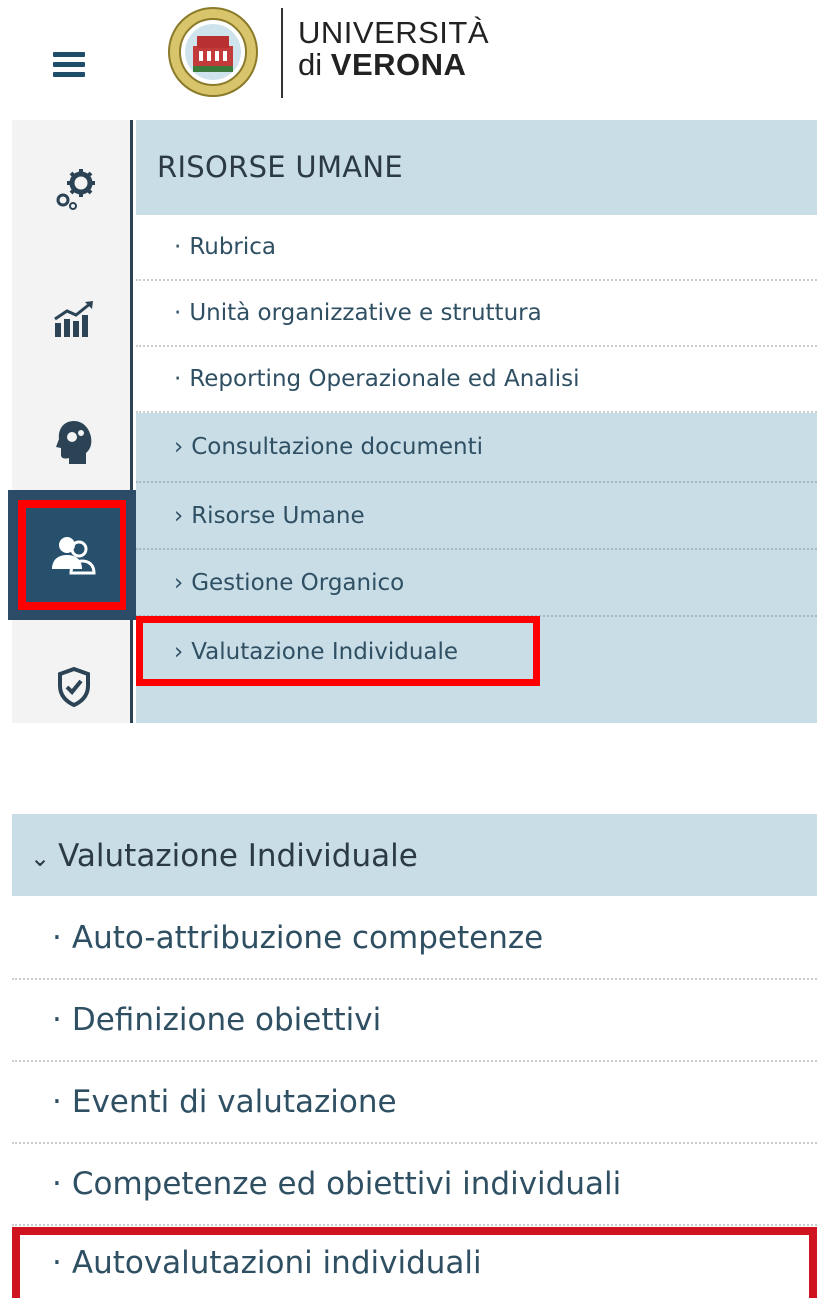 Image resolution: width=817 pixels, height=1298 pixels. I want to click on submenu-title-label: Valutazione Individuale, so click(238, 856).